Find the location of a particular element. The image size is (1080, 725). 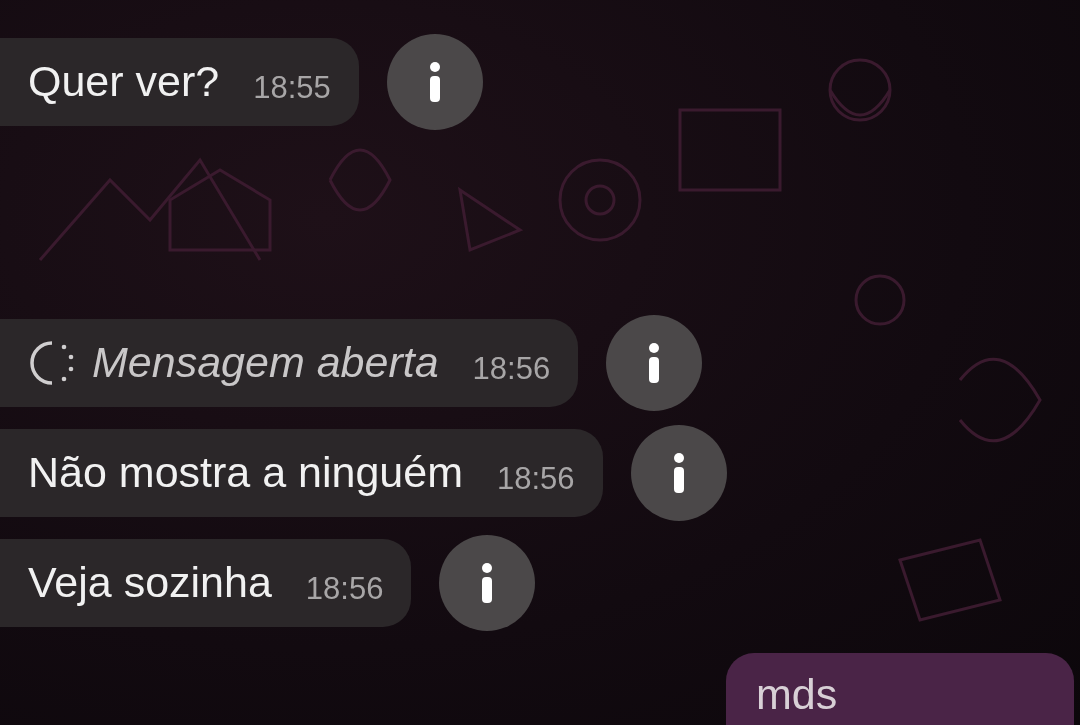

opened-status-text: Mensagem aberta is located at coordinates (265, 363).